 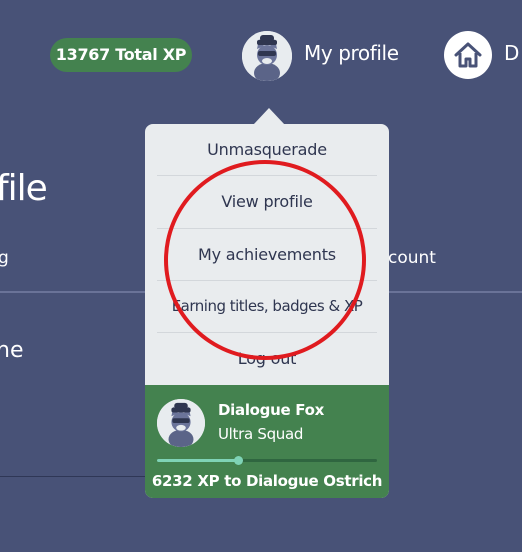 What do you see at coordinates (267, 254) in the screenshot?
I see `menu-item-my-achievements: My achievements` at bounding box center [267, 254].